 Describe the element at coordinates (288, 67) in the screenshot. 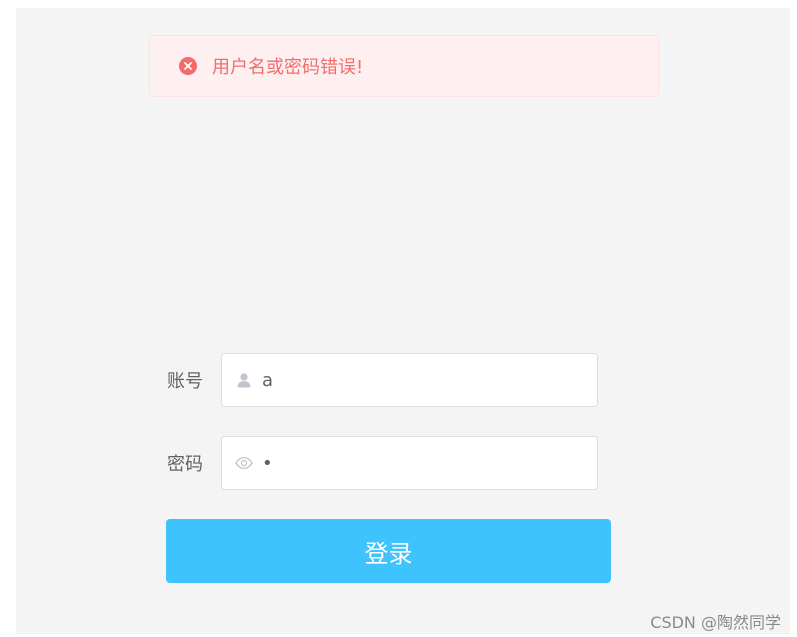

I see `error-message: 用户名或密码错误!` at that location.